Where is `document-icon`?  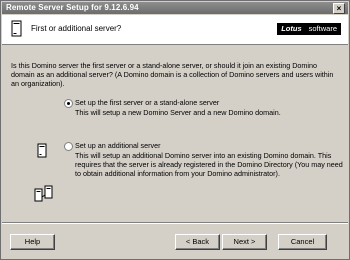
document-icon is located at coordinates (16, 28).